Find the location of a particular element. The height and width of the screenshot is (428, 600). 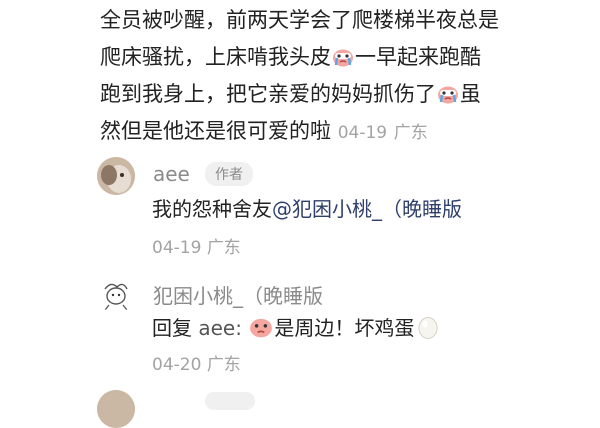

reply-meta: 04-19 广东 is located at coordinates (196, 245).